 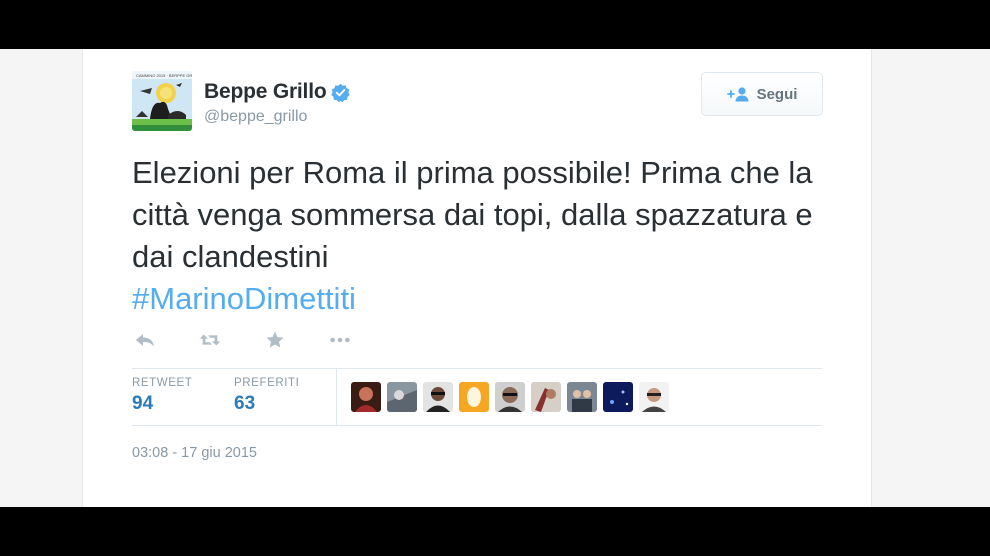 What do you see at coordinates (143, 403) in the screenshot?
I see `retweet-count: 94` at bounding box center [143, 403].